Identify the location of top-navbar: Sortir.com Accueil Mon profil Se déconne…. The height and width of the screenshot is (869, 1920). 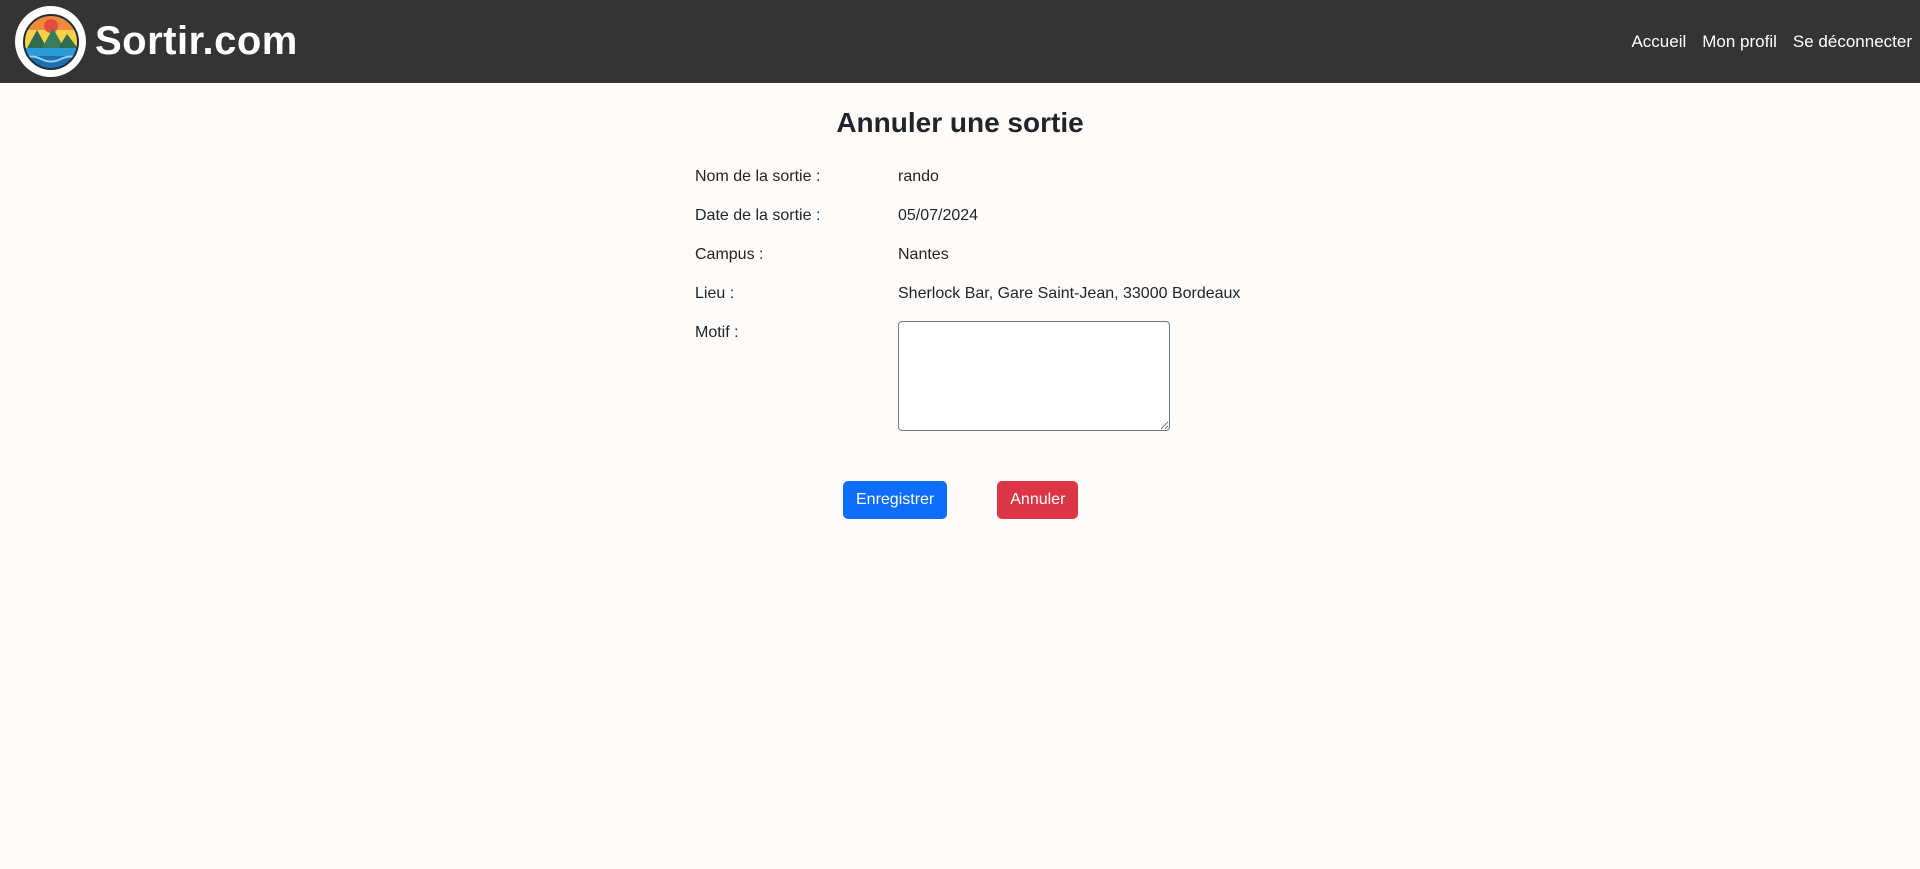
(960, 41).